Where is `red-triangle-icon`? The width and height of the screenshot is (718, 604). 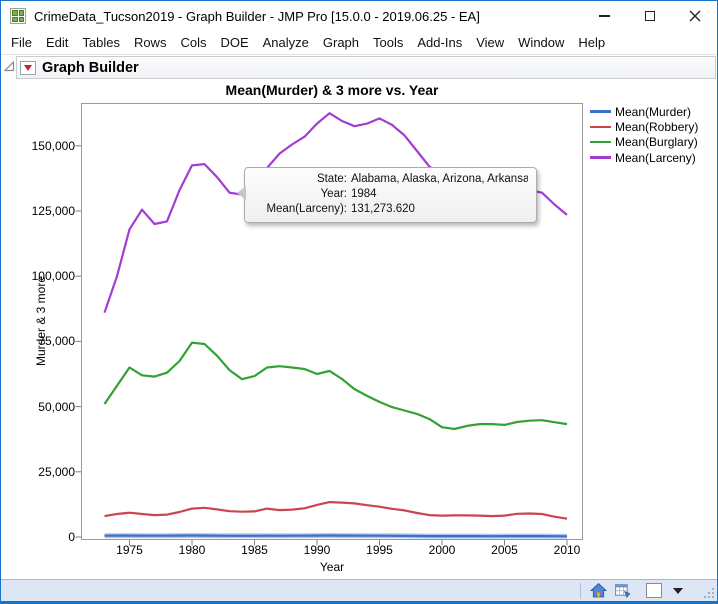
red-triangle-icon is located at coordinates (28, 67).